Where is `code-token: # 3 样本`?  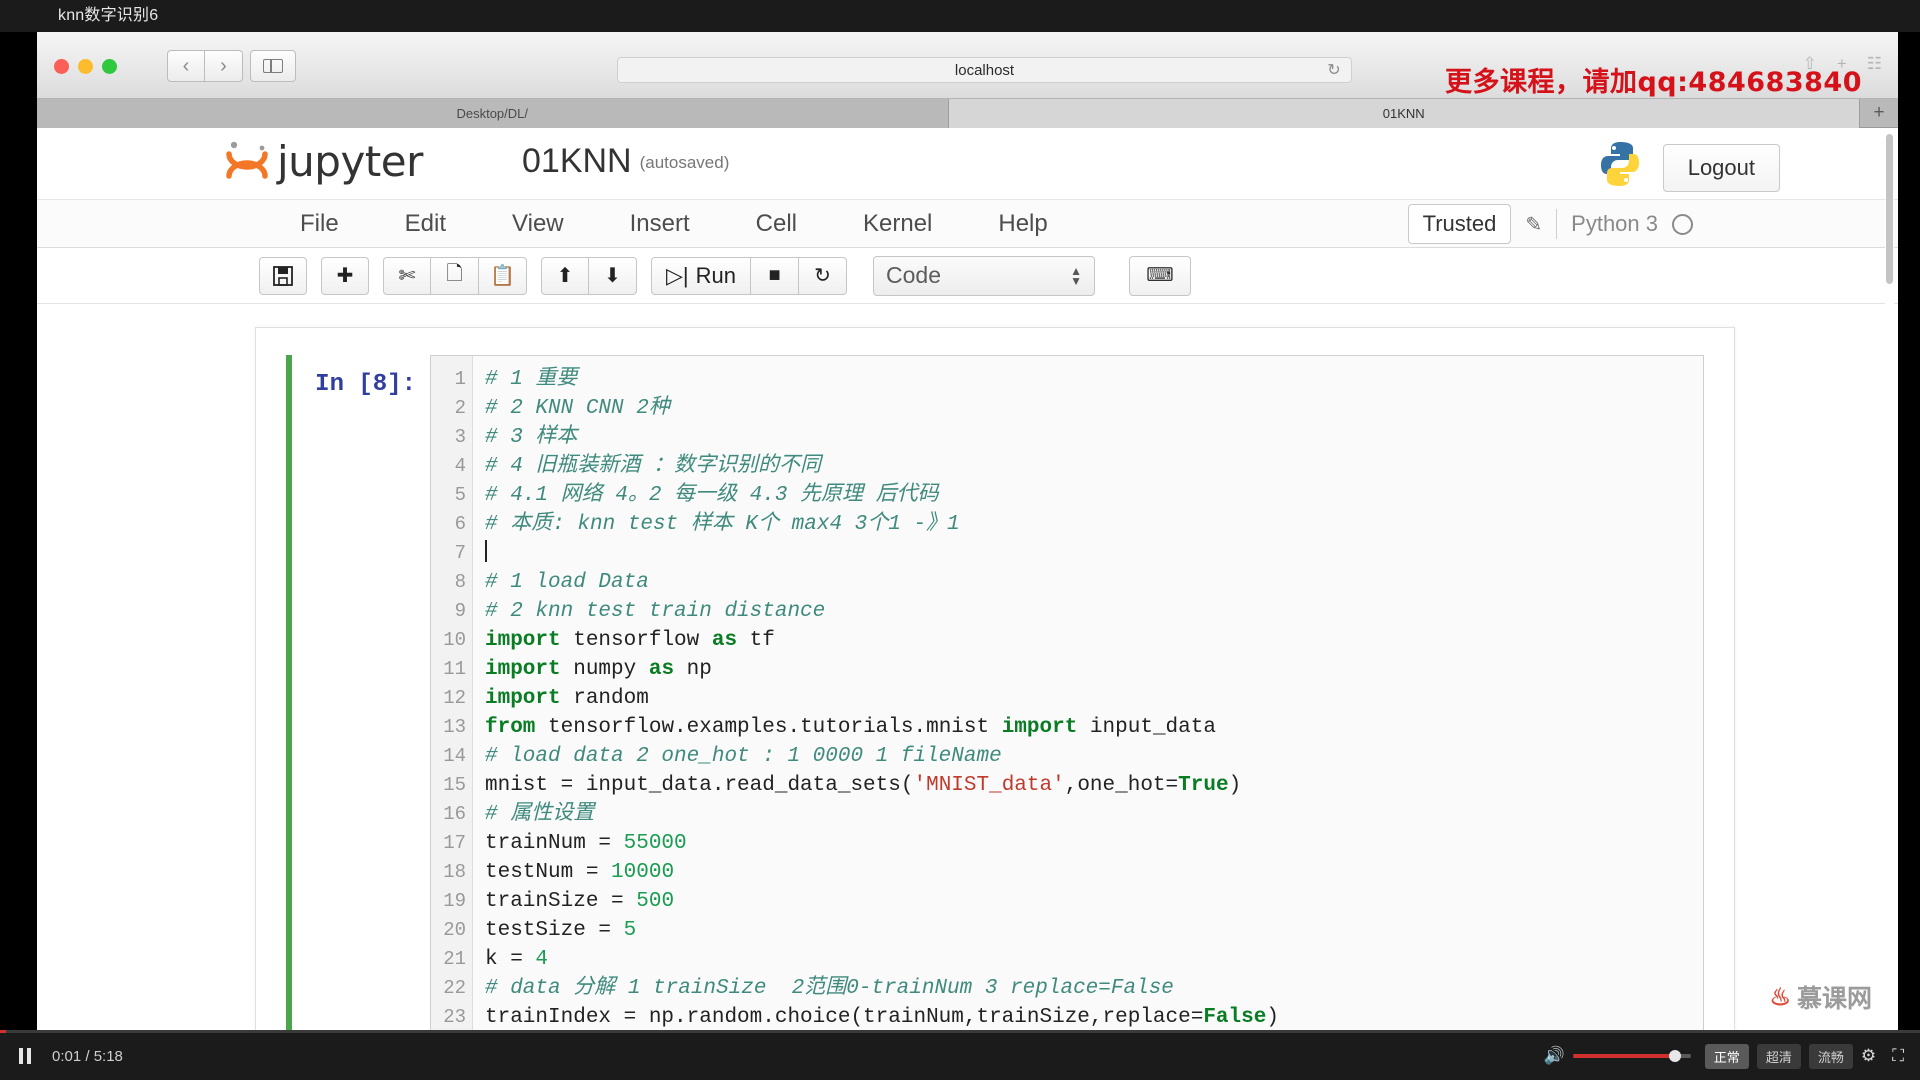 code-token: # 3 样本 is located at coordinates (531, 437).